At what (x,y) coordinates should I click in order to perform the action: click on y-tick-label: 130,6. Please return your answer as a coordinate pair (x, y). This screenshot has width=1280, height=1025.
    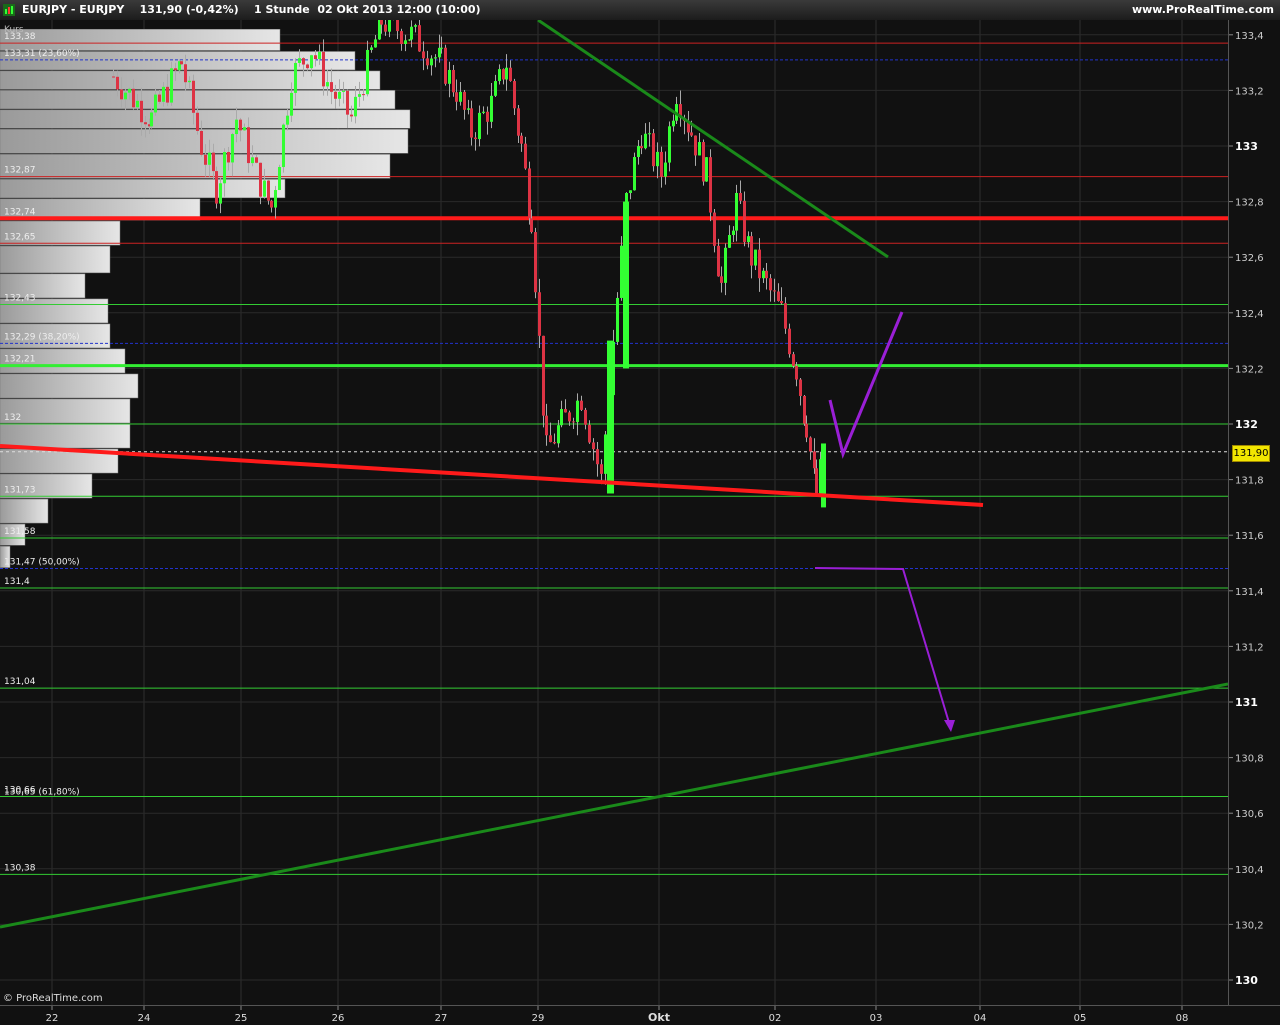
    Looking at the image, I should click on (1249, 814).